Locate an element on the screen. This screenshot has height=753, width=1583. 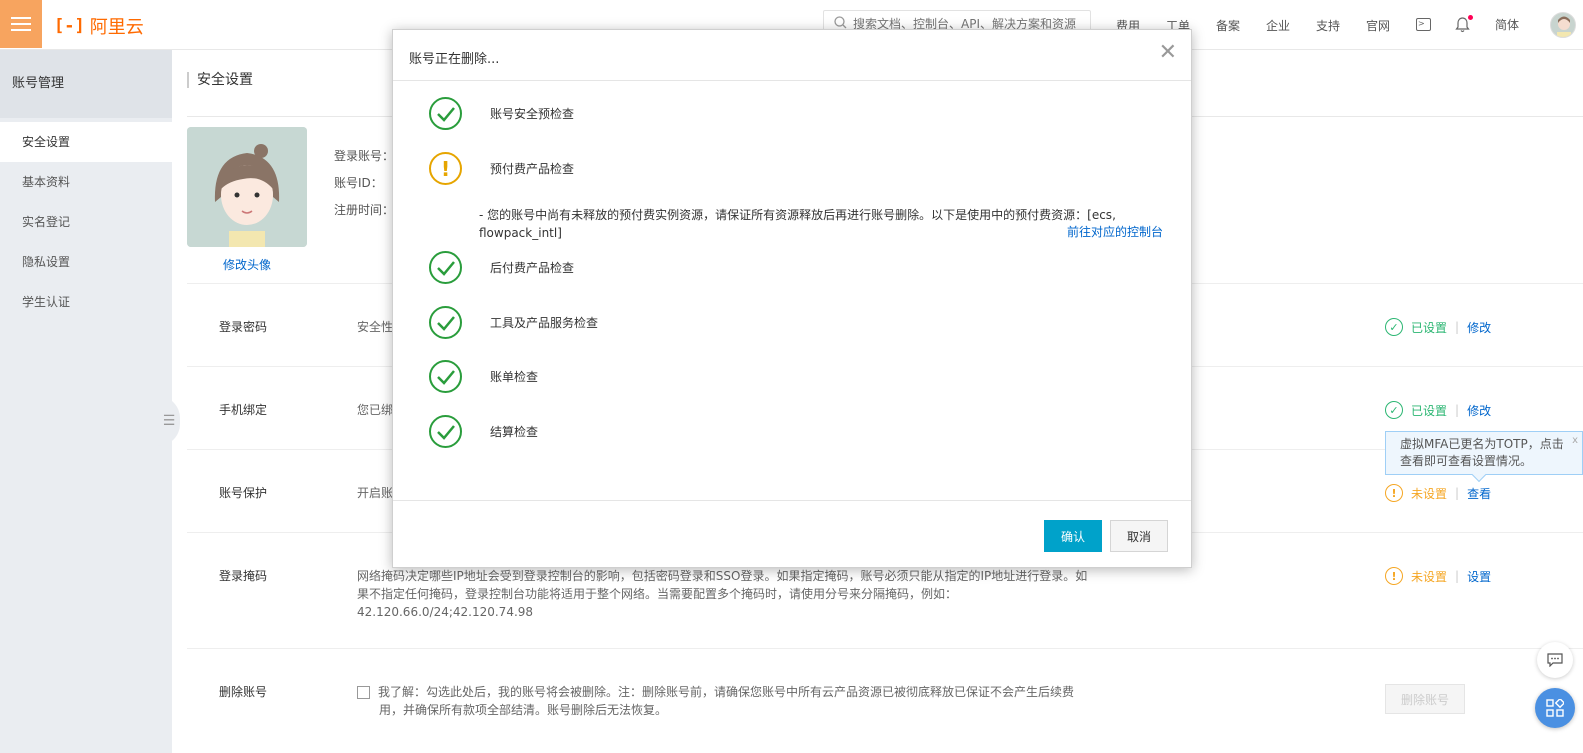
check-item-tools-services: 工具及产品服务检查 is located at coordinates (513, 322).